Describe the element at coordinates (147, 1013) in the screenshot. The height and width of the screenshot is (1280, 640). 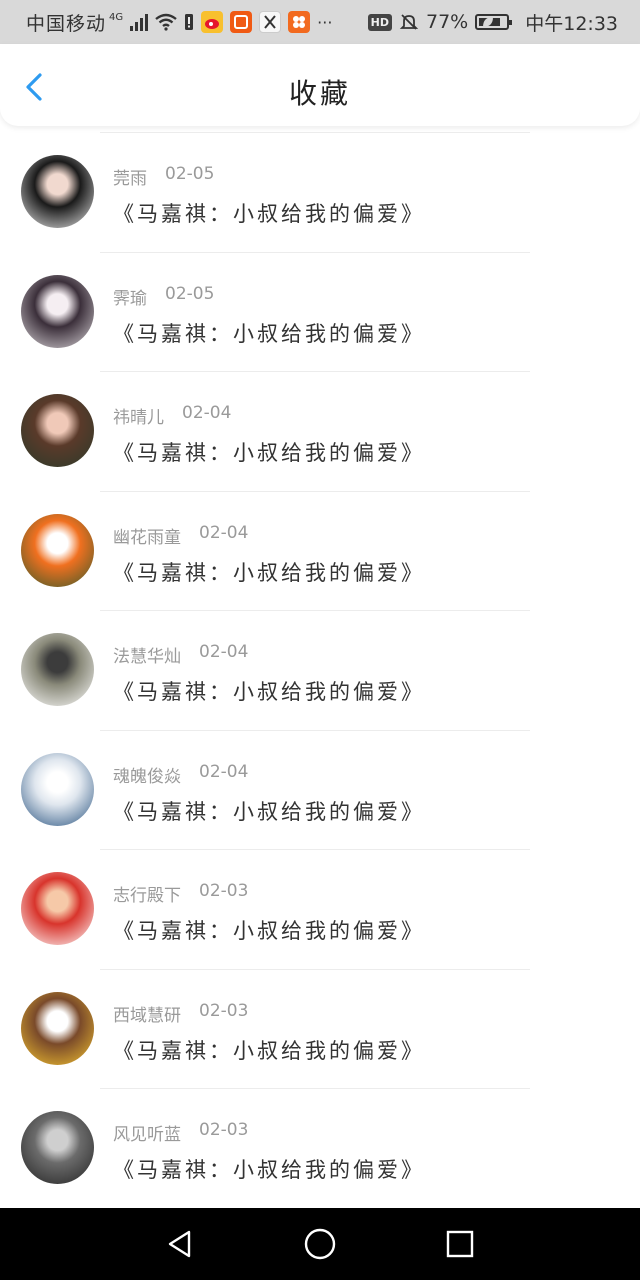
I see `user-name: 西域慧研` at that location.